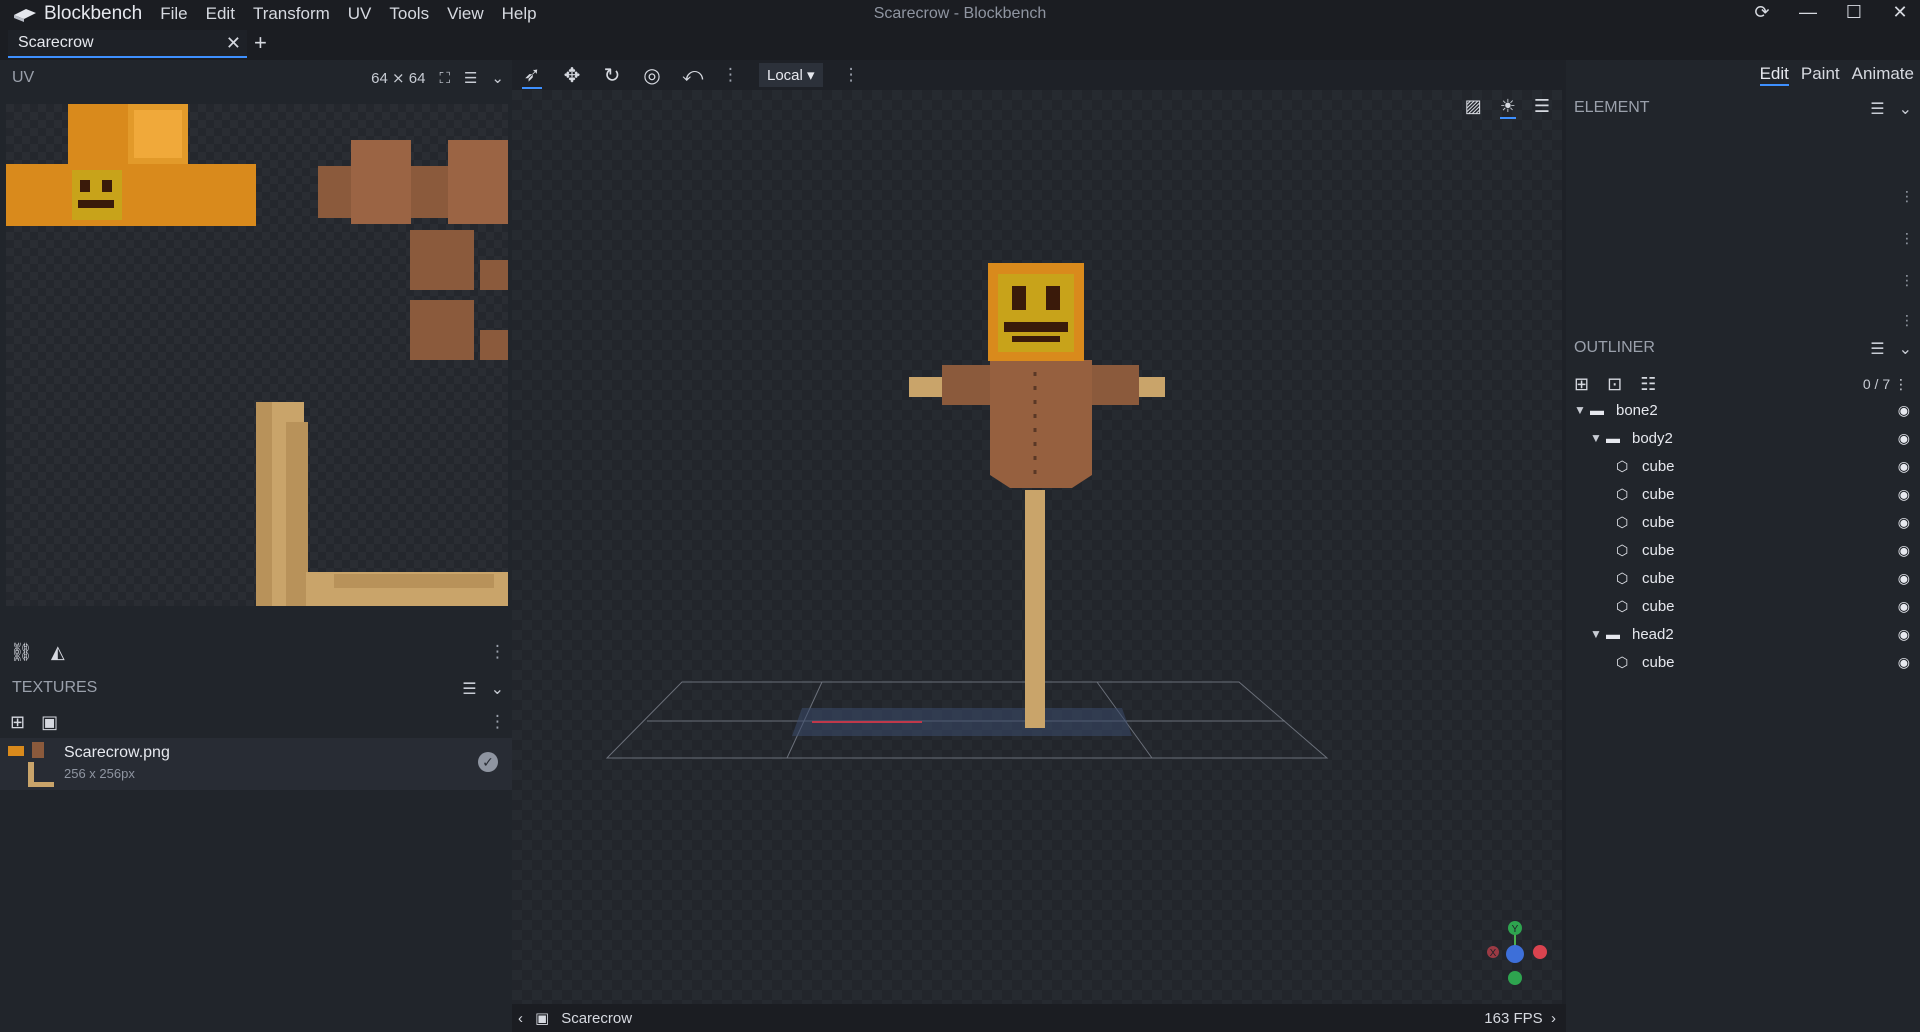 This screenshot has height=1032, width=1920. Describe the element at coordinates (37, 652) in the screenshot. I see `uv-toolbar: ⛓ ◭` at that location.